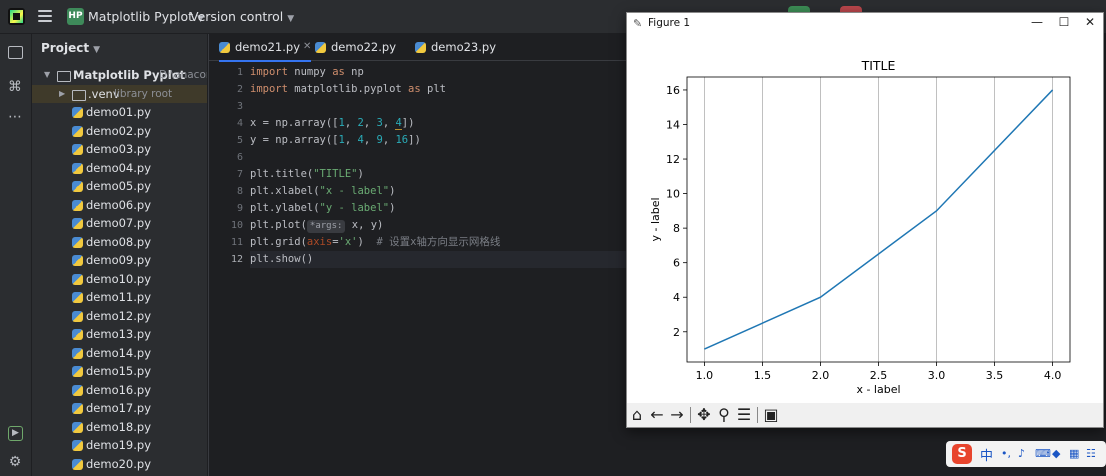 The height and width of the screenshot is (476, 1106). What do you see at coordinates (119, 149) in the screenshot?
I see `tree-file-item: demo03.py` at bounding box center [119, 149].